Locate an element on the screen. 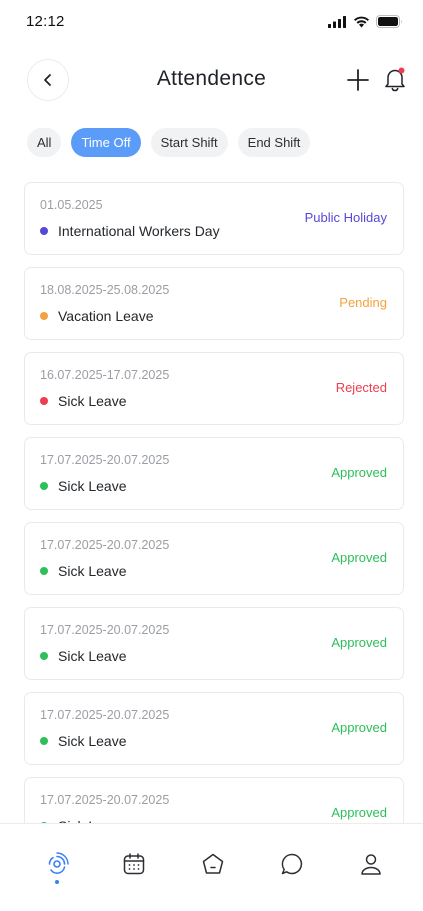 The width and height of the screenshot is (423, 911). profile-icon is located at coordinates (371, 864).